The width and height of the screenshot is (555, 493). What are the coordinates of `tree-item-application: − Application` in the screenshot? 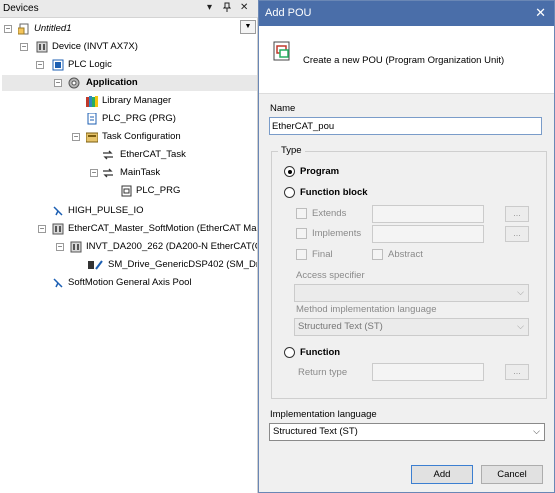 It's located at (129, 83).